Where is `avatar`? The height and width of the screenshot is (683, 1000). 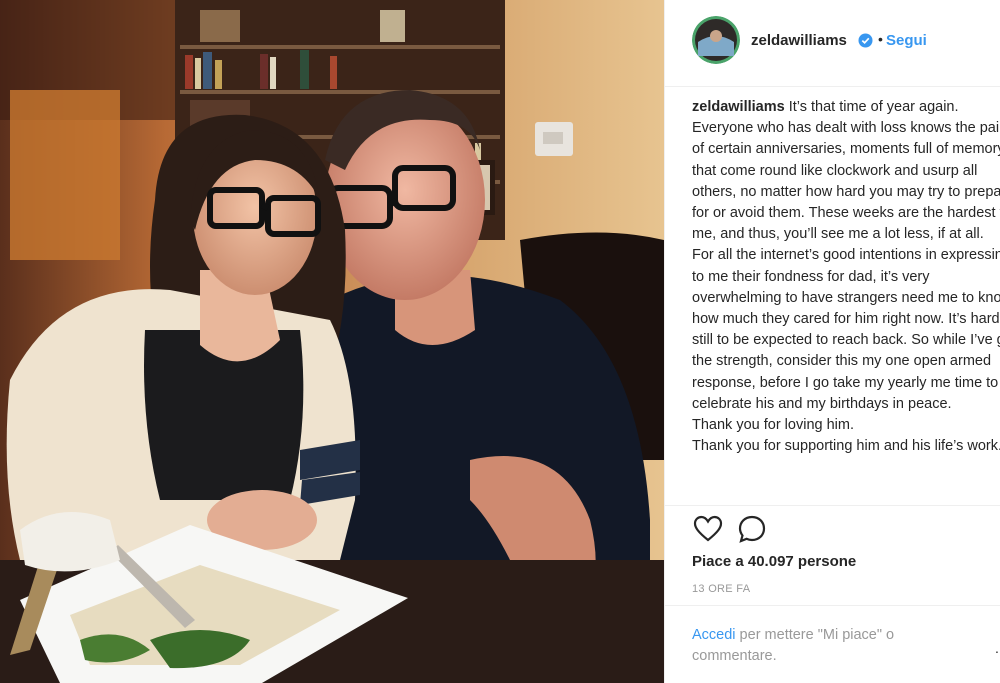
avatar is located at coordinates (716, 40).